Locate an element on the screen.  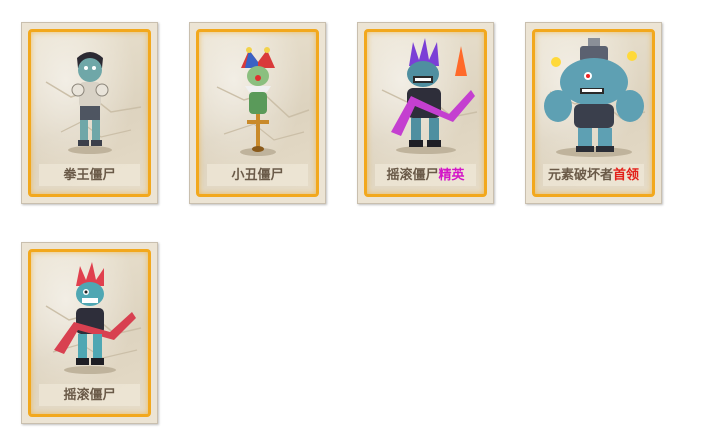
element-destroyer-boss-icon is located at coordinates (593, 97).